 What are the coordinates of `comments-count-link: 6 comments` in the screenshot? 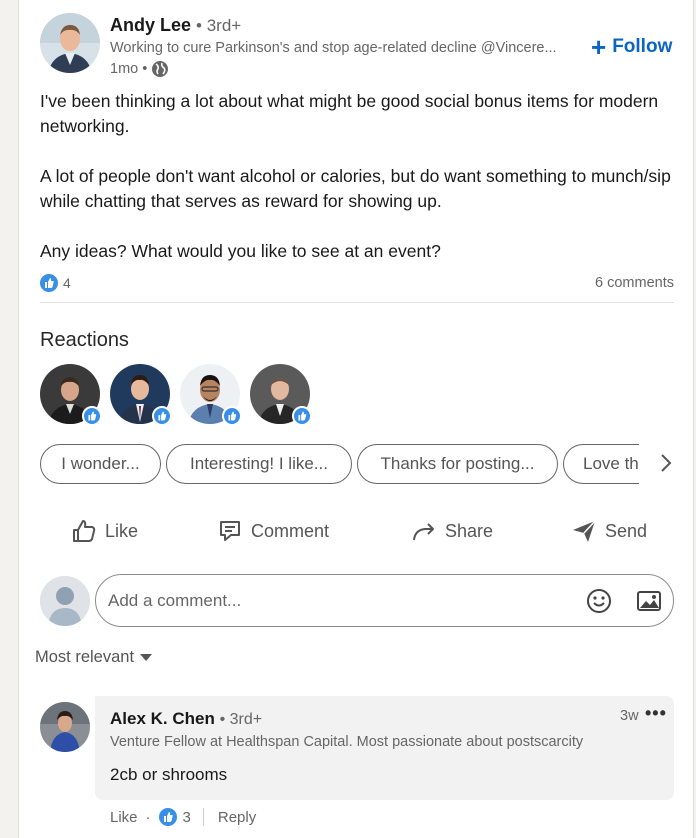 It's located at (626, 283).